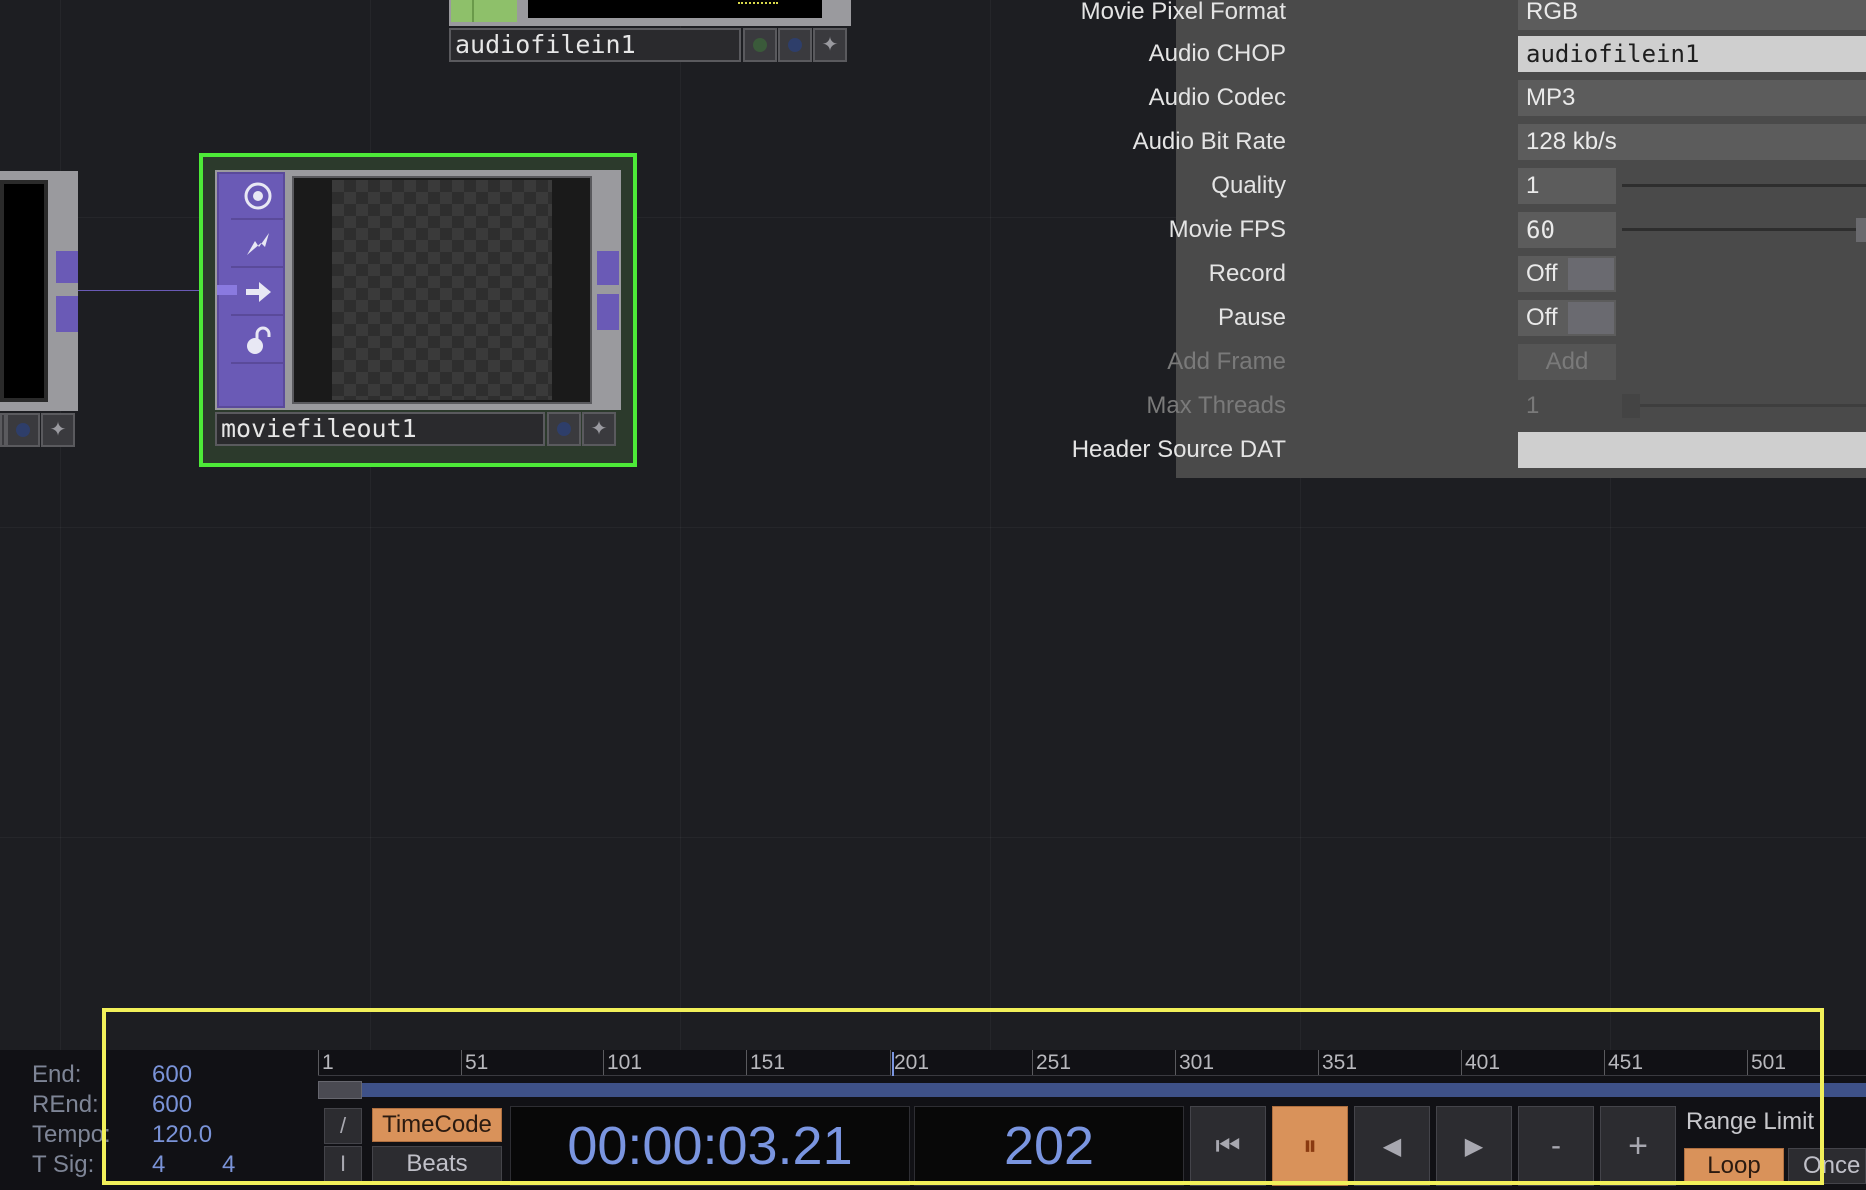  Describe the element at coordinates (1248, 185) in the screenshot. I see `param-label: Quality` at that location.